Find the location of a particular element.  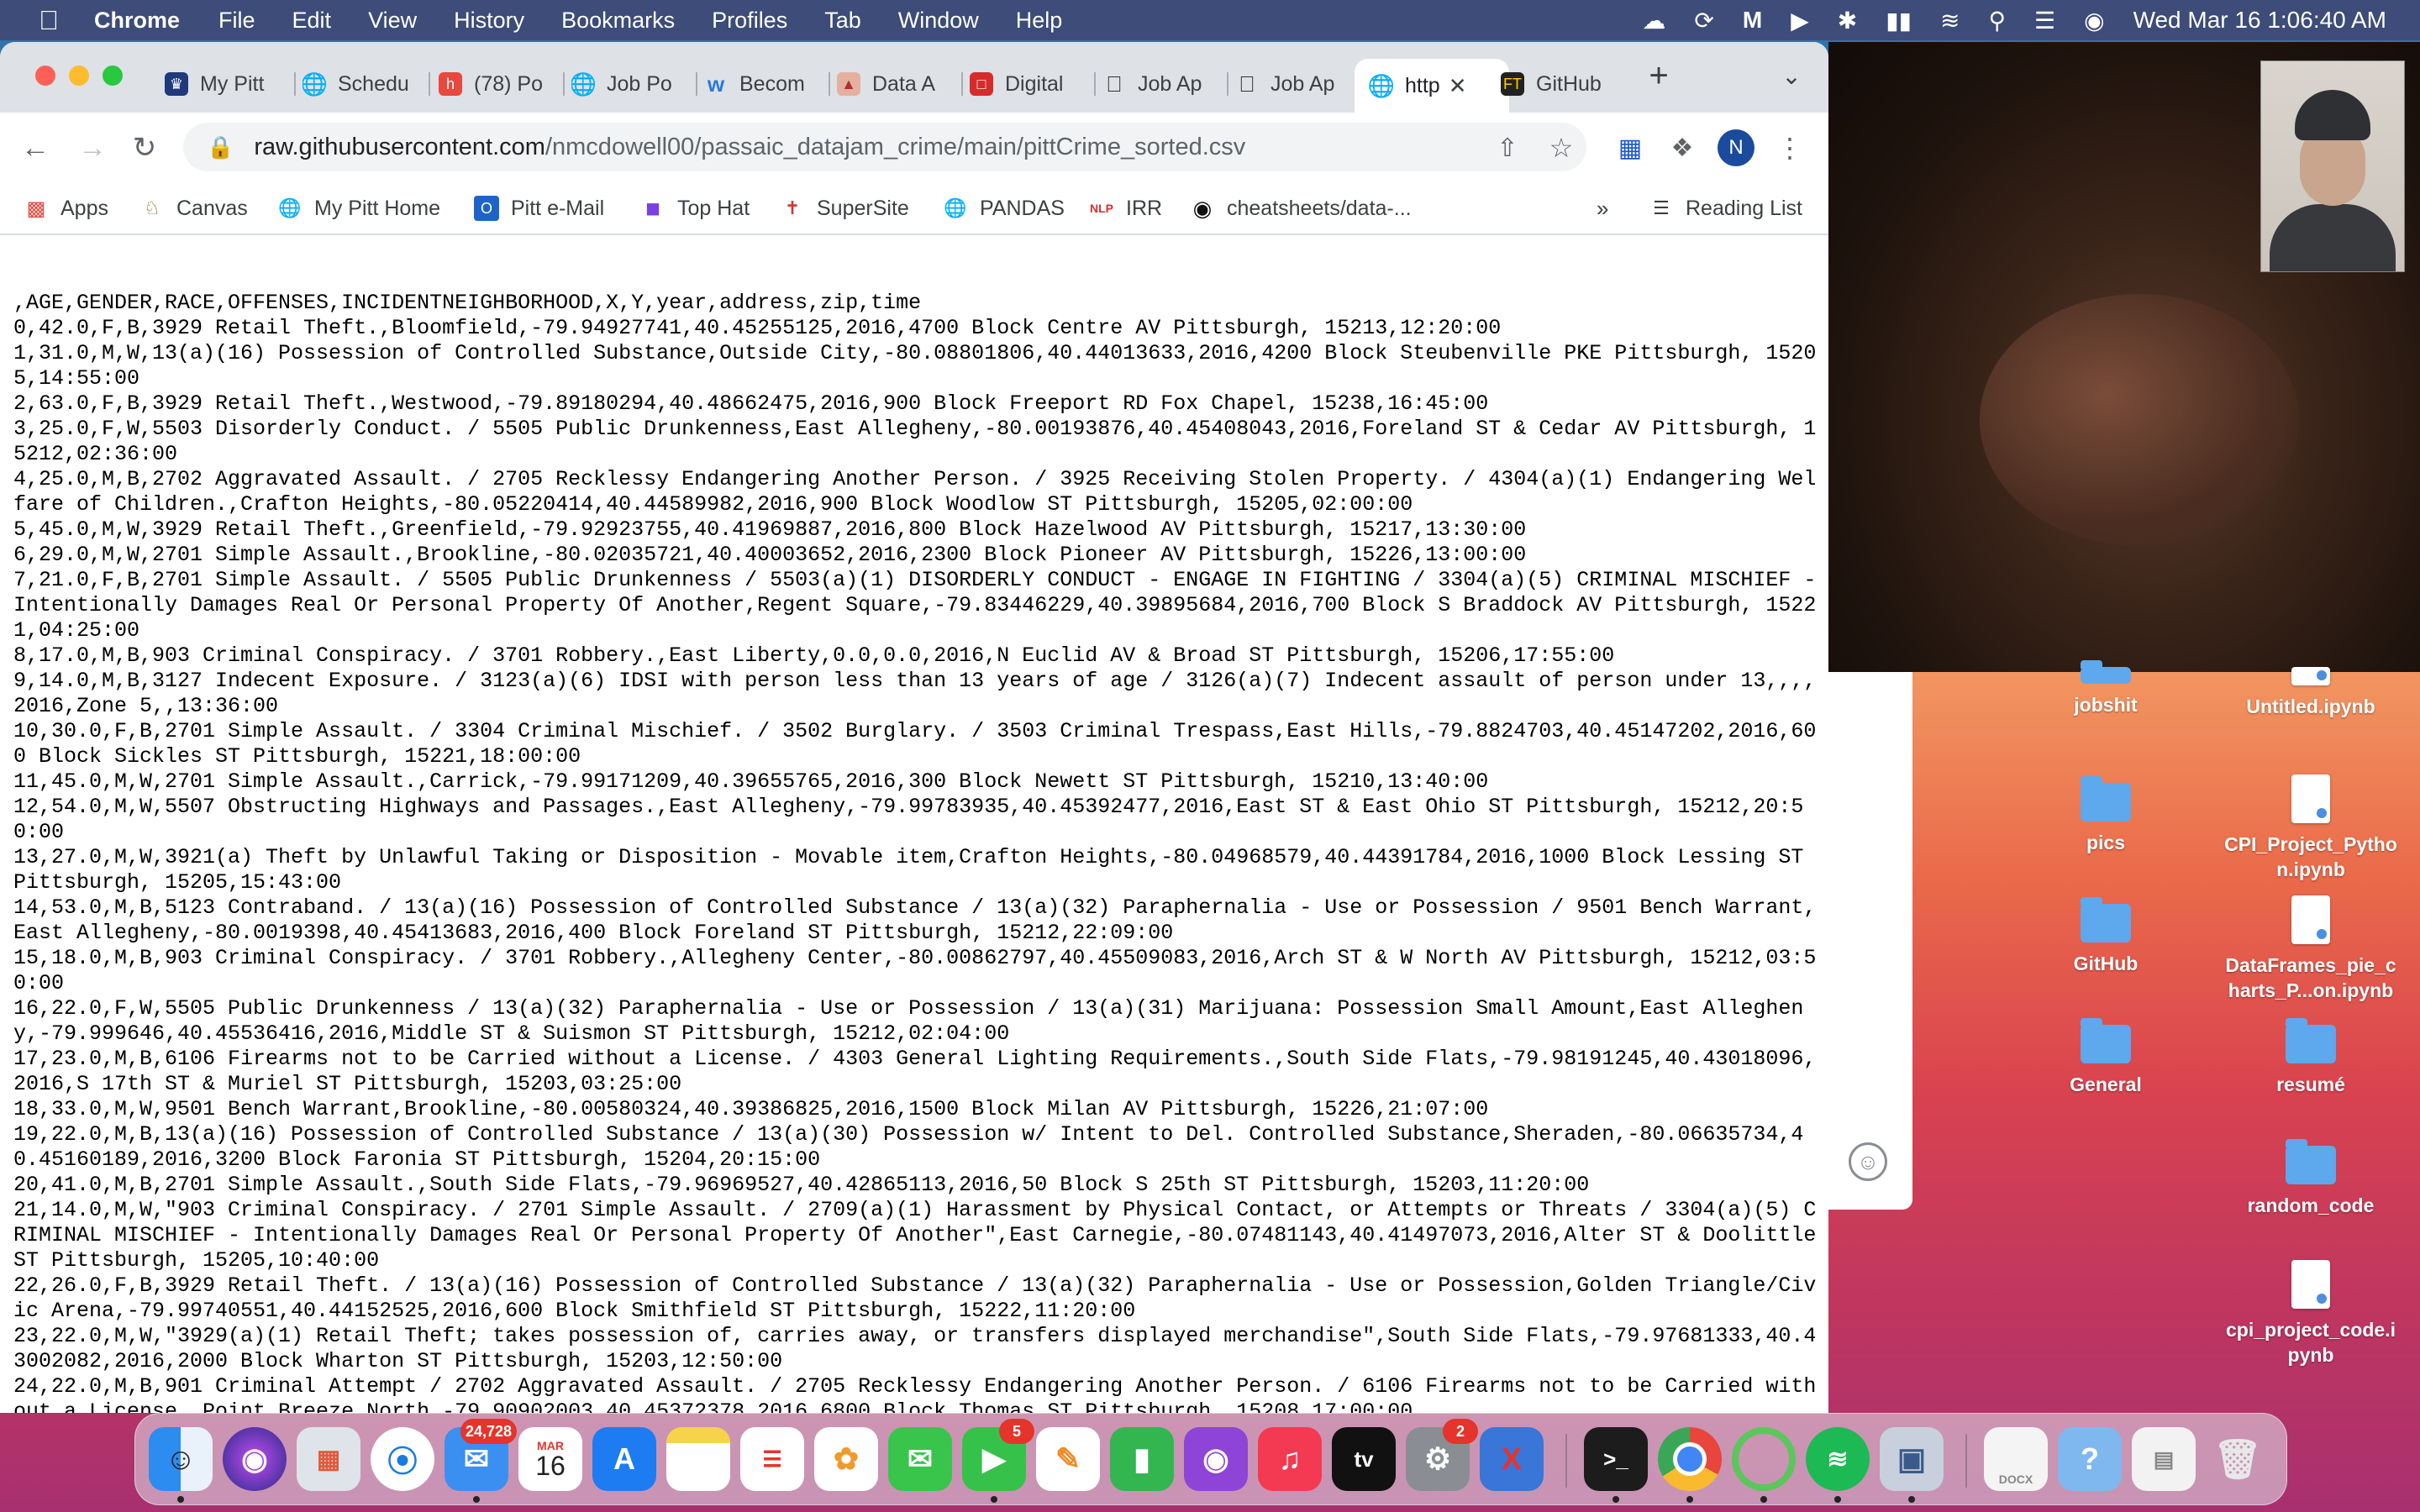

menu-window: Window is located at coordinates (938, 21).